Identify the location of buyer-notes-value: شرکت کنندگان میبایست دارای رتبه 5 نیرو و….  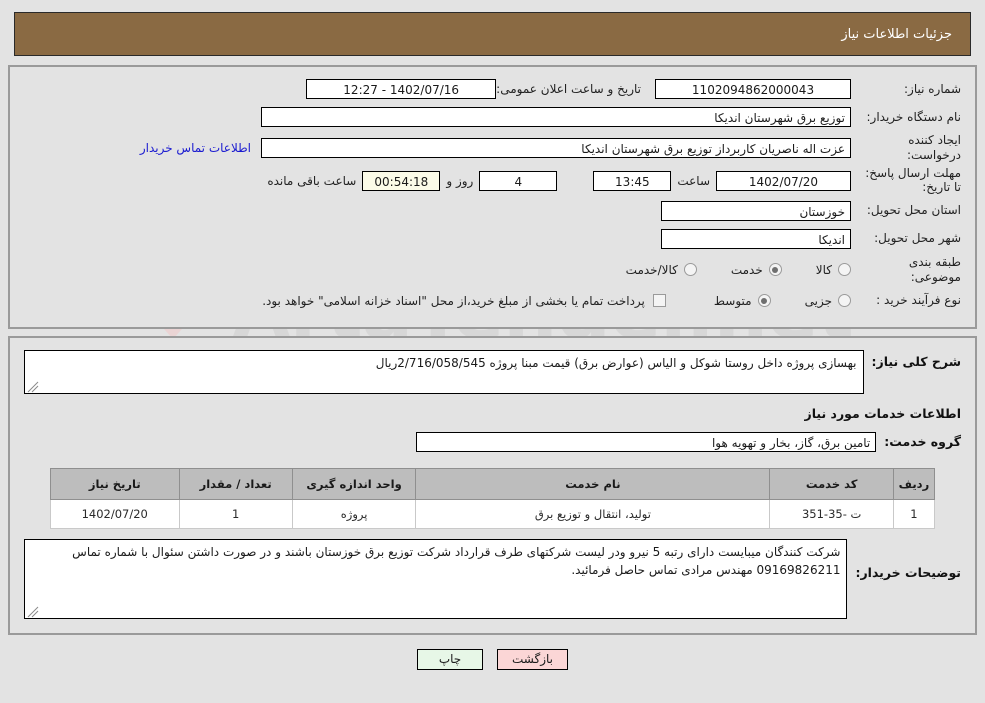
(456, 560).